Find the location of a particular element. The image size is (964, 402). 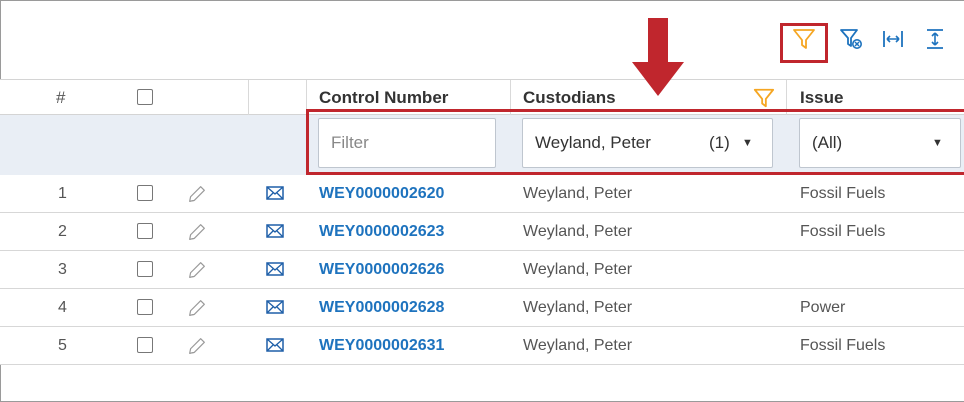

header-separator is located at coordinates (248, 97).